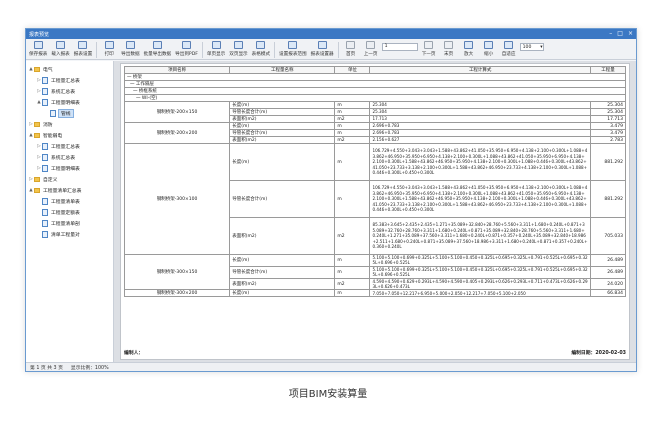 The image size is (656, 421). What do you see at coordinates (69, 179) in the screenshot?
I see `tree-item: ▷ 自定义` at bounding box center [69, 179].